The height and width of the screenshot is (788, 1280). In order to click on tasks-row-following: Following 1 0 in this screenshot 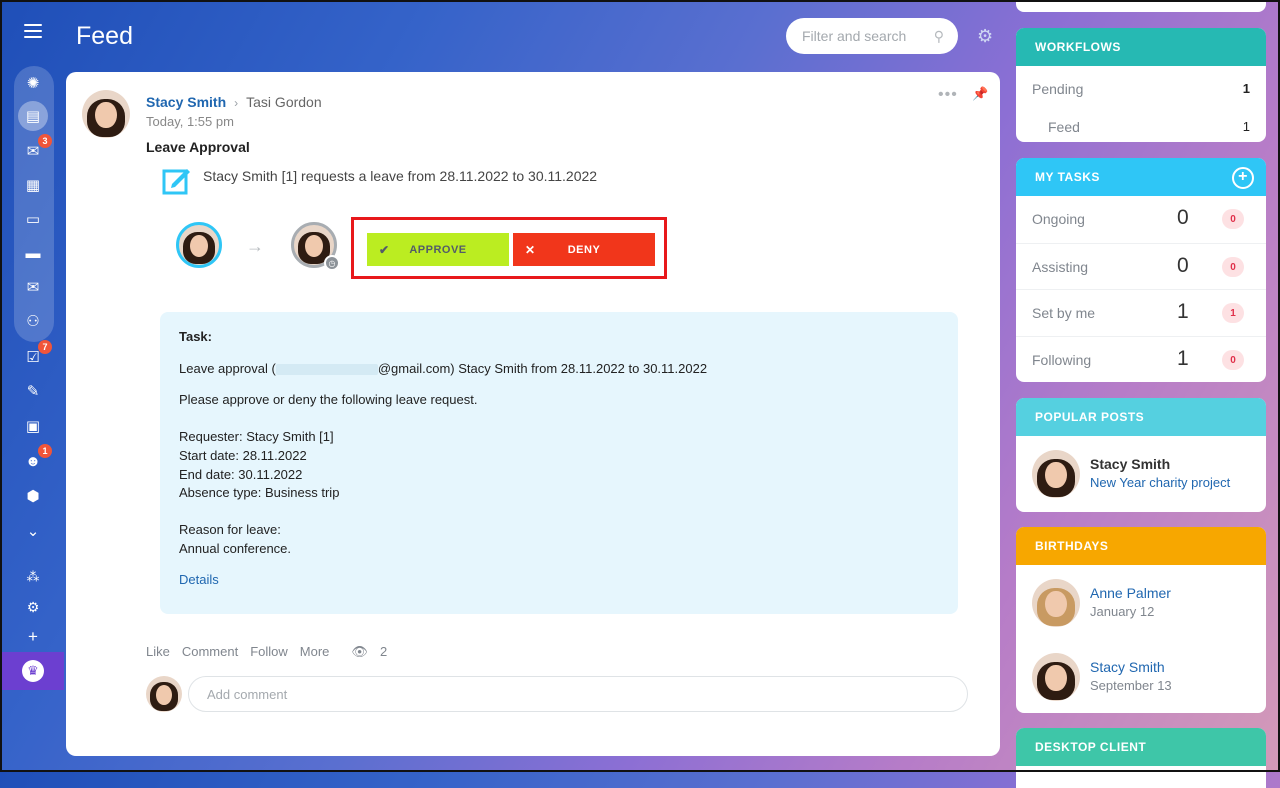, I will do `click(1141, 359)`.